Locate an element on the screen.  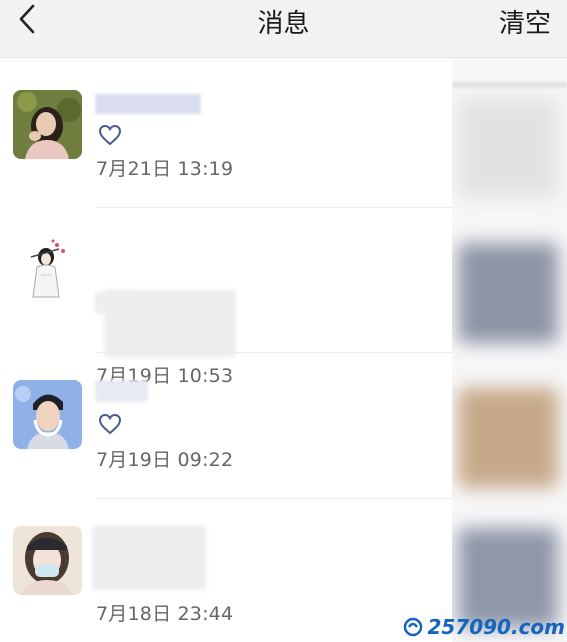
site-watermark: 257090.com is located at coordinates (484, 627).